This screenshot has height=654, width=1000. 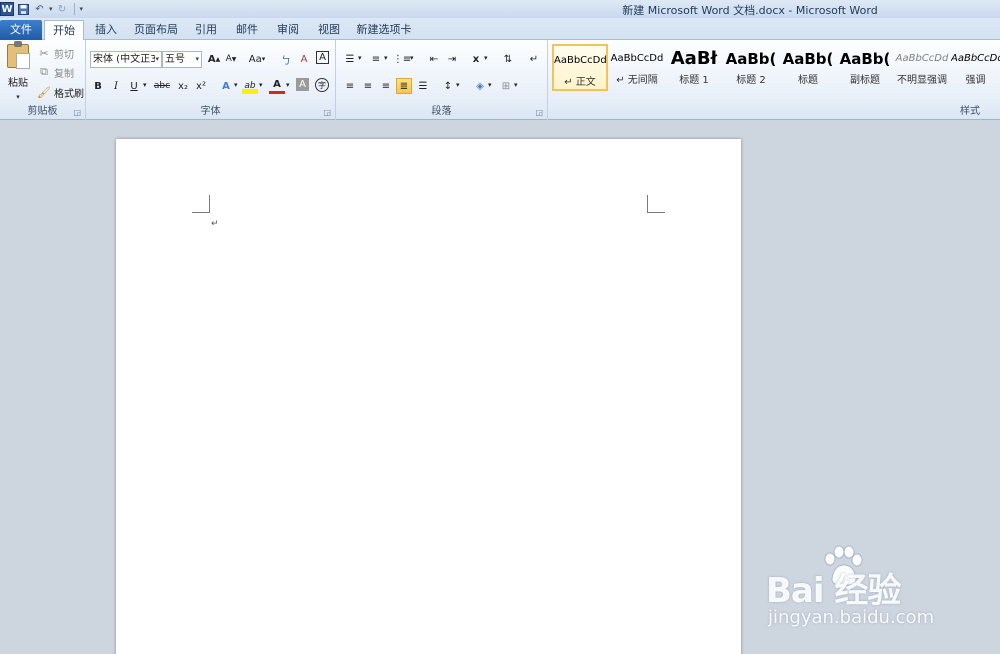 I want to click on subscript-label: x₂, so click(x=183, y=86).